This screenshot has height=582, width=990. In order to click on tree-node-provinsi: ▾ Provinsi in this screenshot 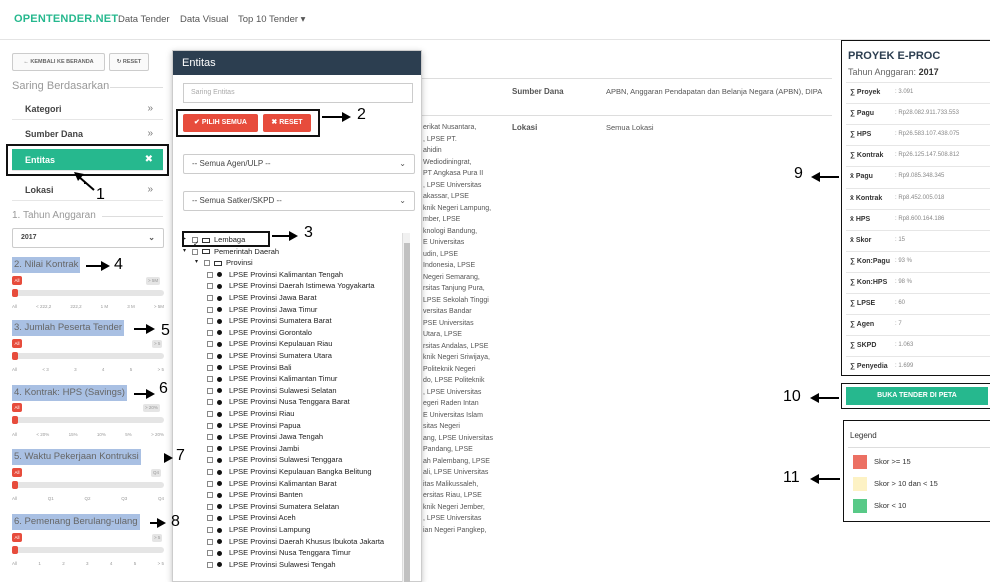, I will do `click(224, 263)`.